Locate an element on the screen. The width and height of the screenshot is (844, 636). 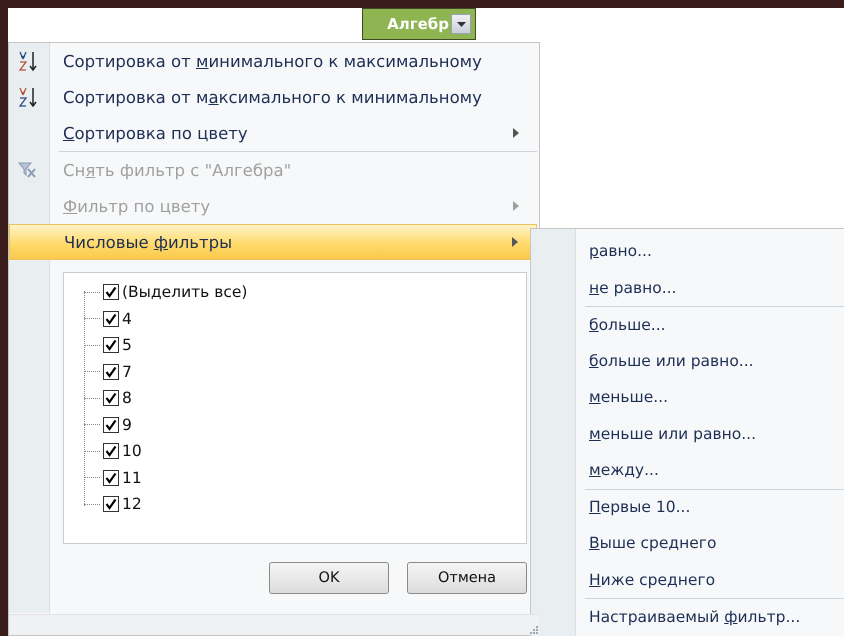
menu-item: Сортировка от минимального к максимальному is located at coordinates (273, 61).